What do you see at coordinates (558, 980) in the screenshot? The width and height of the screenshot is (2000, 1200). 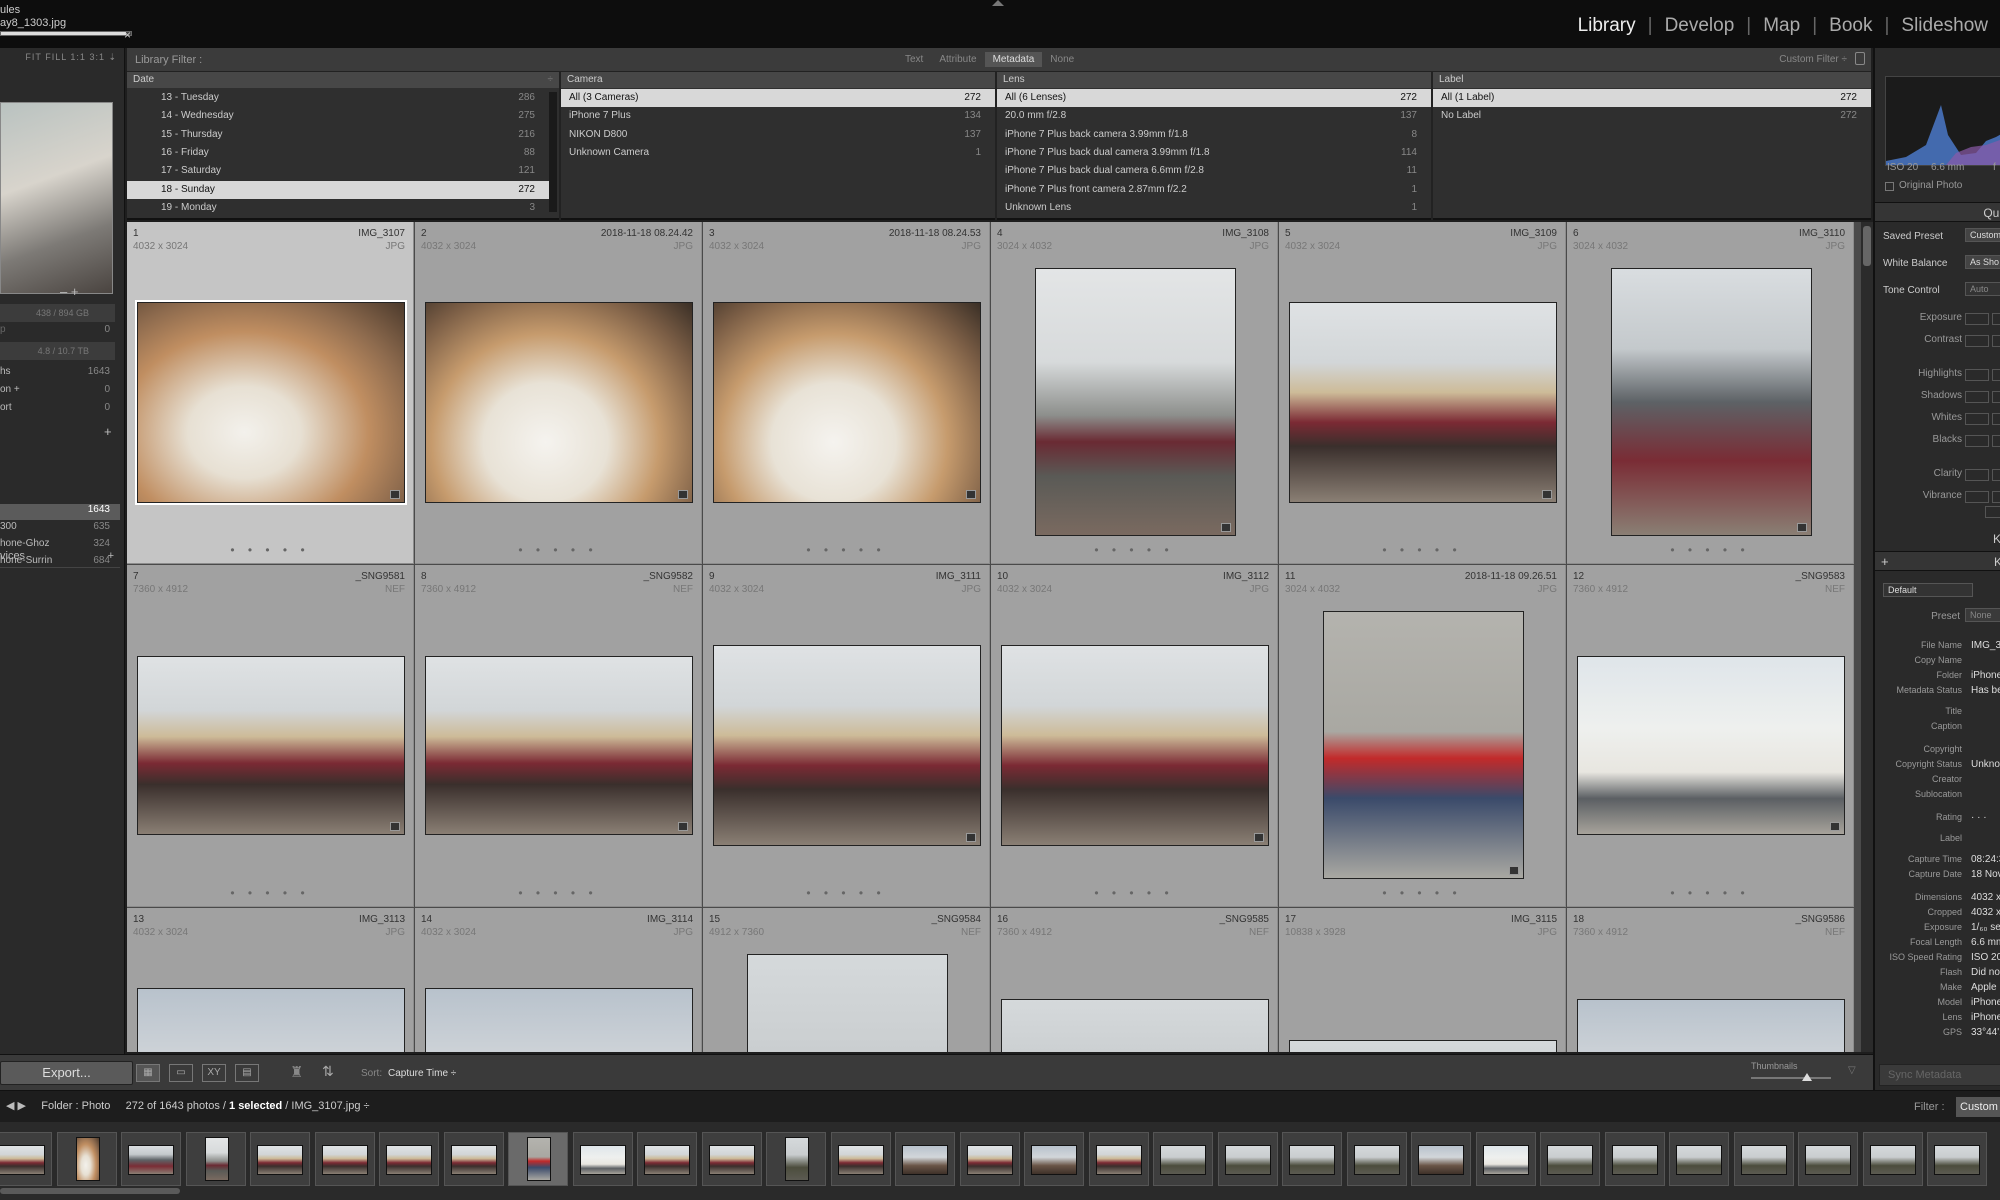 I see `grid-cell: 144032 x 3024IMG_3114JPG• • • • •` at bounding box center [558, 980].